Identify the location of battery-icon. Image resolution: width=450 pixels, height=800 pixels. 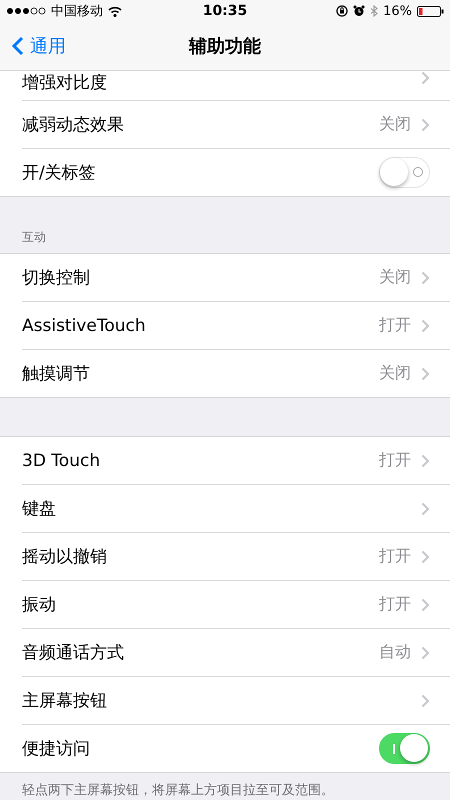
(430, 11).